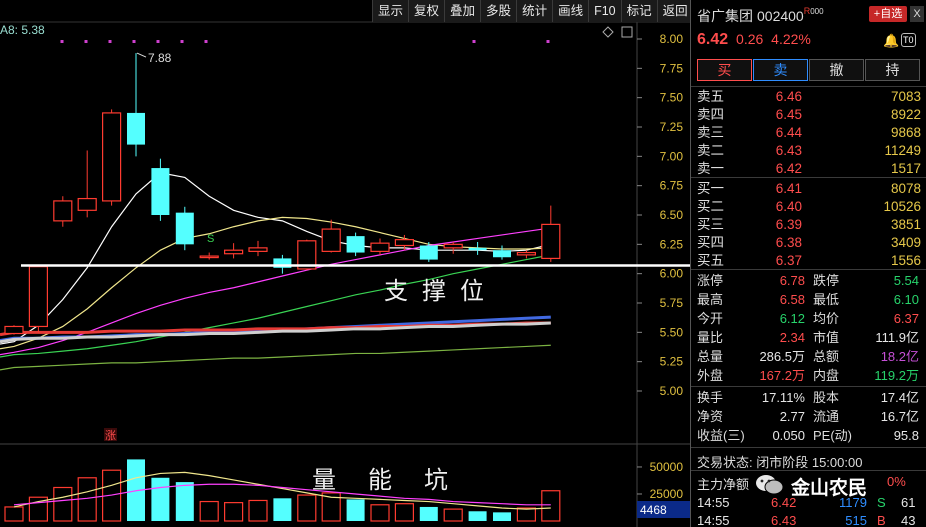 This screenshot has width=926, height=527. Describe the element at coordinates (791, 39) in the screenshot. I see `price-change-pct: 4.22%` at that location.